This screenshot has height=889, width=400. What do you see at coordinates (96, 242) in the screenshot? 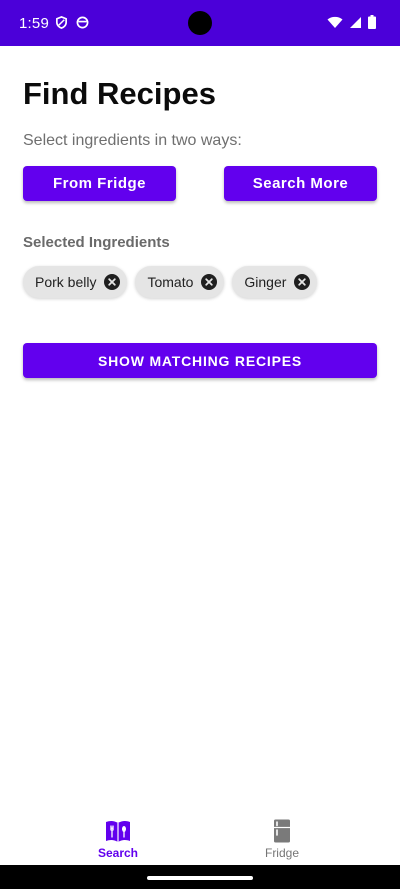
I see `selected-ingredients-heading: Selected Ingredients` at bounding box center [96, 242].